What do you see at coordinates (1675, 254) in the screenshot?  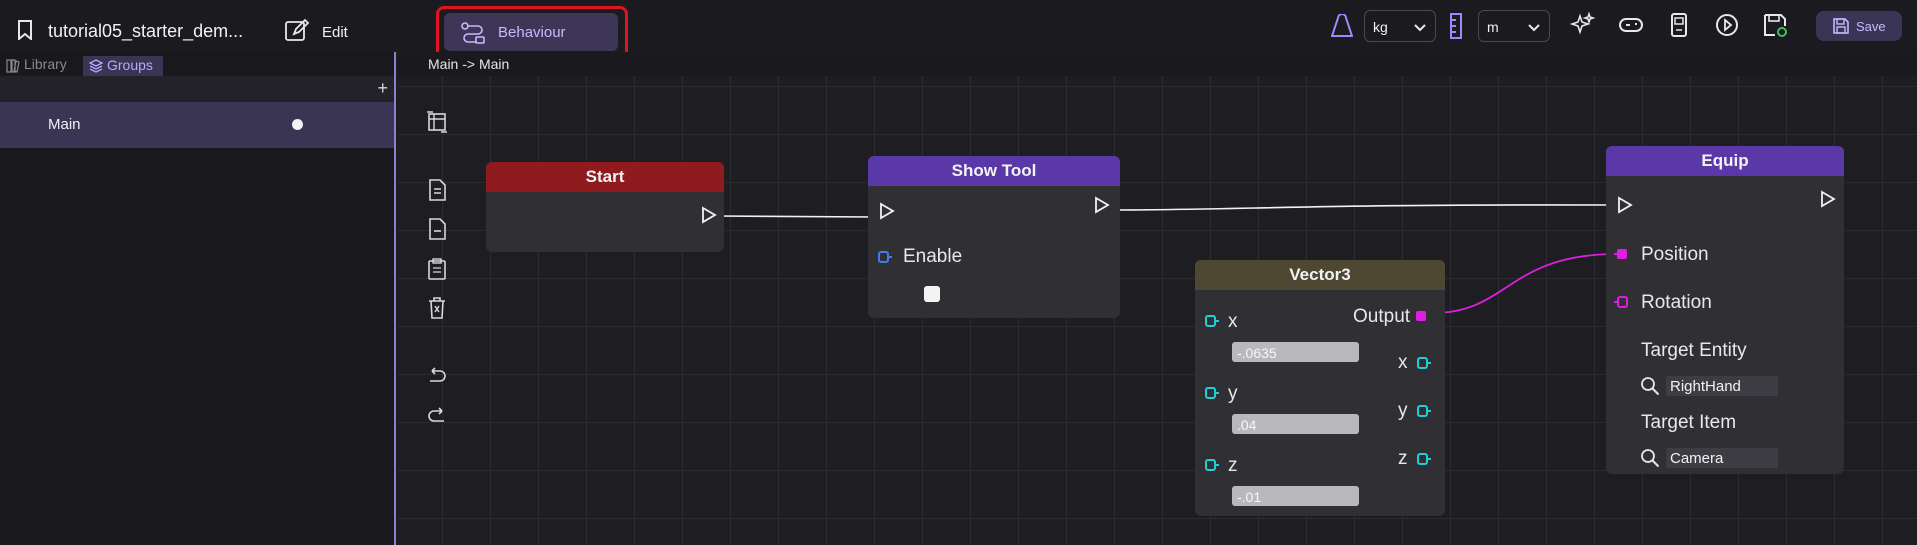 I see `position-label: Position` at bounding box center [1675, 254].